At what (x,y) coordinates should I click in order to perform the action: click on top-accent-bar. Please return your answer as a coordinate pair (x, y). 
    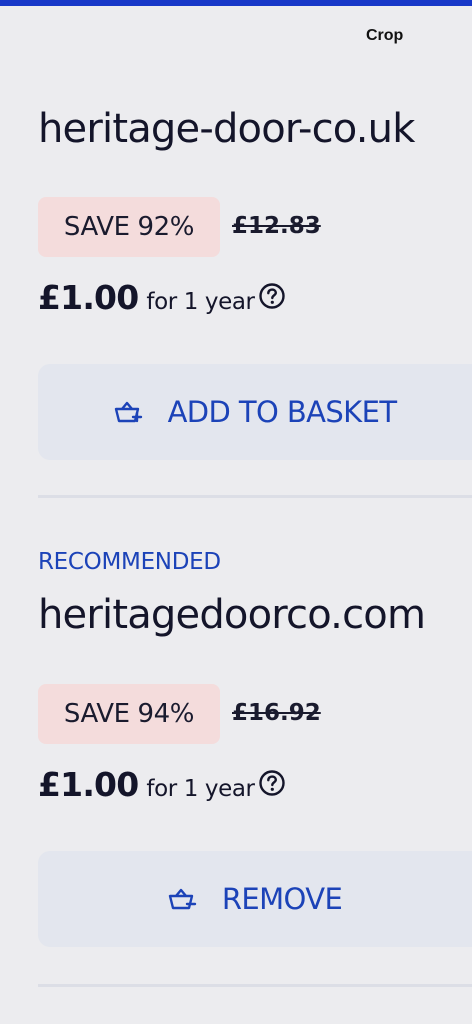
    Looking at the image, I should click on (236, 3).